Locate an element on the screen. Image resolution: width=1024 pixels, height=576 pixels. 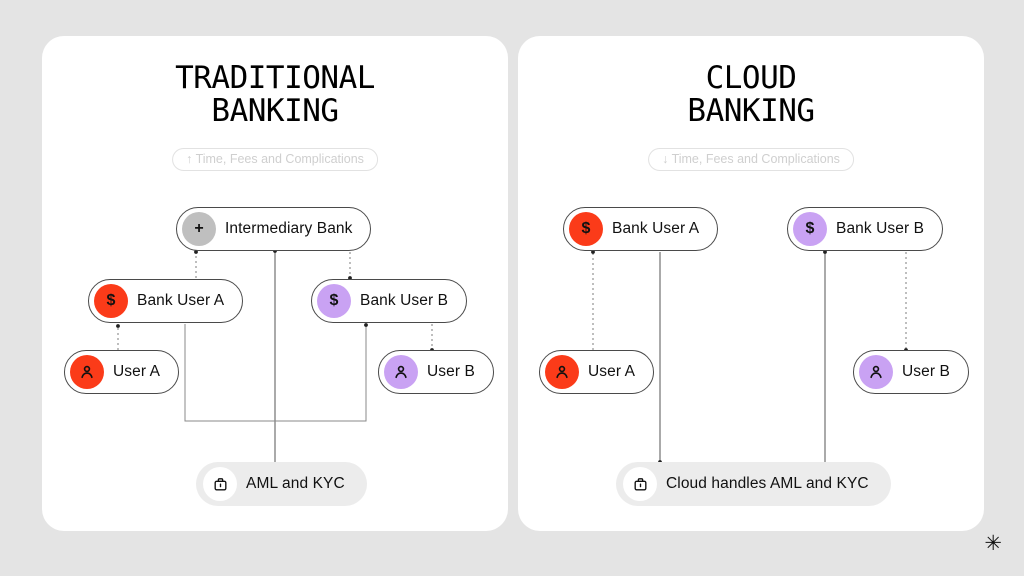
node-label: AML and KYC is located at coordinates (295, 483).